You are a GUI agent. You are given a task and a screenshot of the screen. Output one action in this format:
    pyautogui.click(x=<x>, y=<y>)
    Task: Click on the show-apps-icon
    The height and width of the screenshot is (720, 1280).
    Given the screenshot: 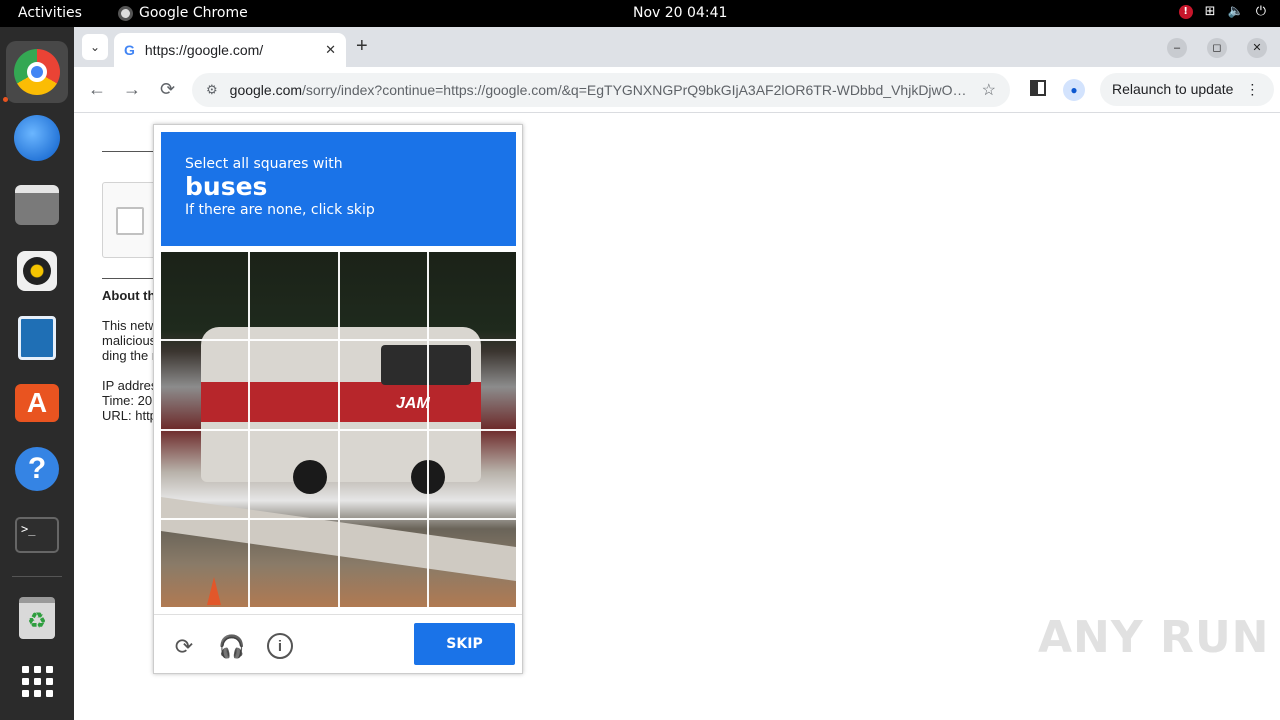 What is the action you would take?
    pyautogui.click(x=37, y=681)
    